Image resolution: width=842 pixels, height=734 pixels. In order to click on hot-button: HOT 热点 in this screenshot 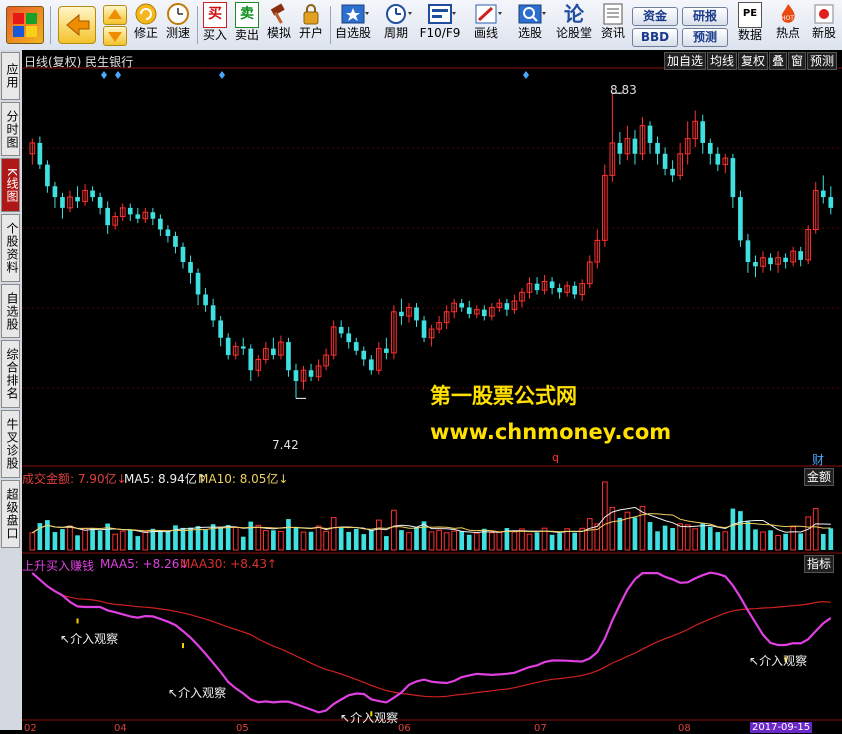, I will do `click(788, 25)`.